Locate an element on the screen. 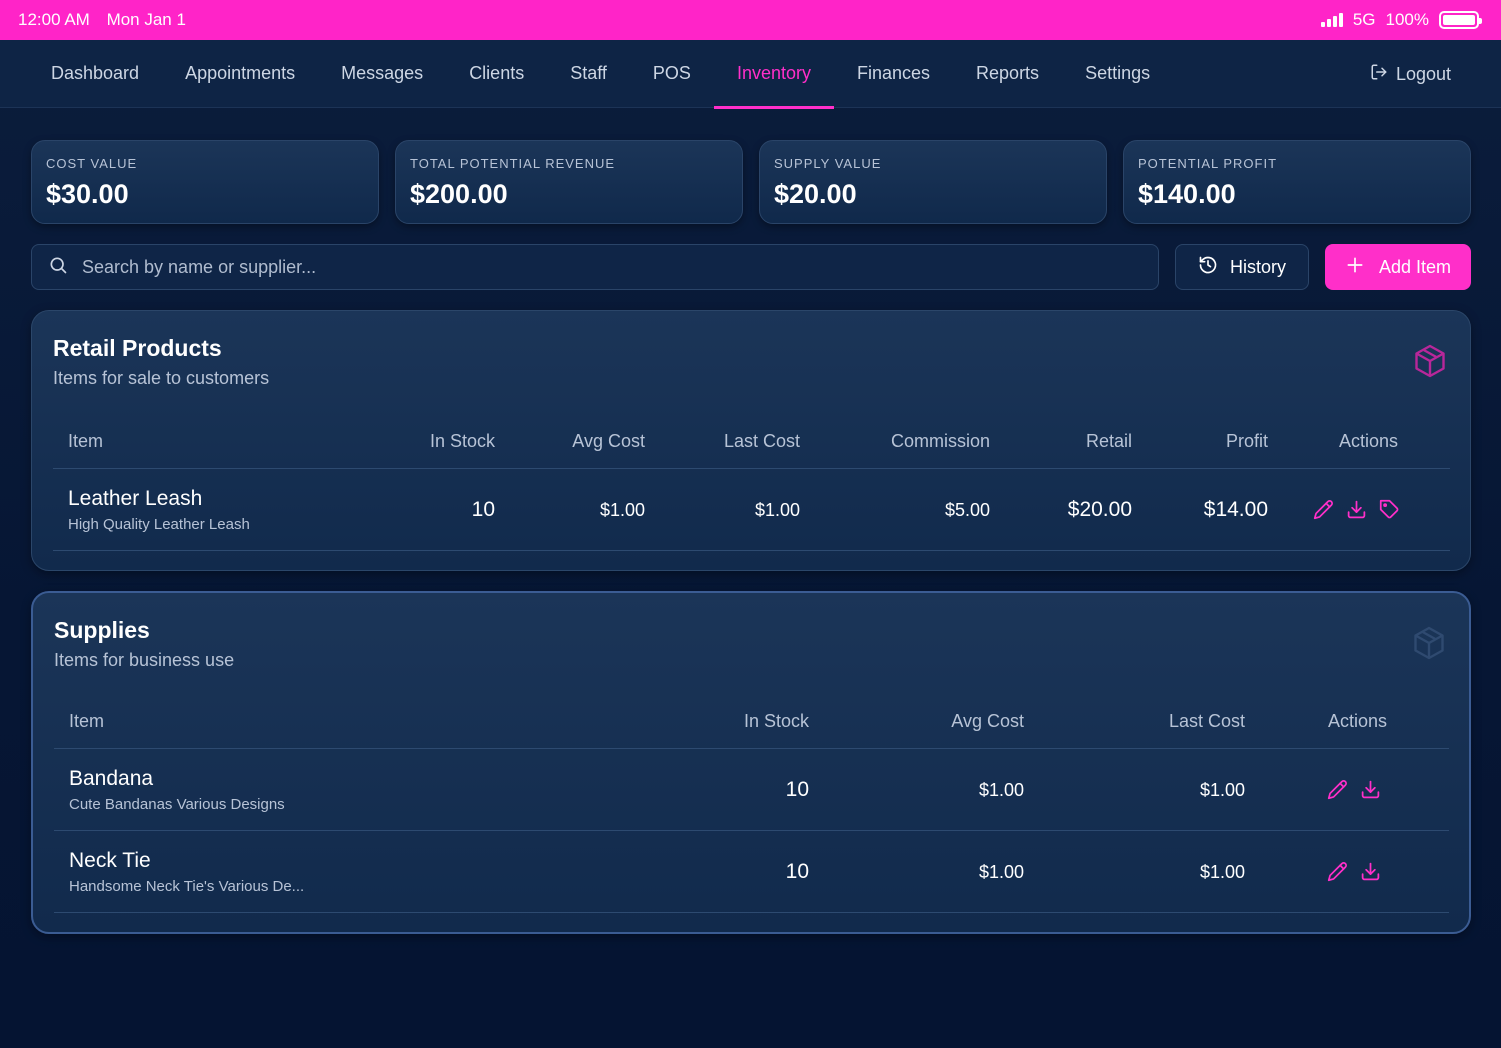 The height and width of the screenshot is (1048, 1501). signal-icon is located at coordinates (1331, 20).